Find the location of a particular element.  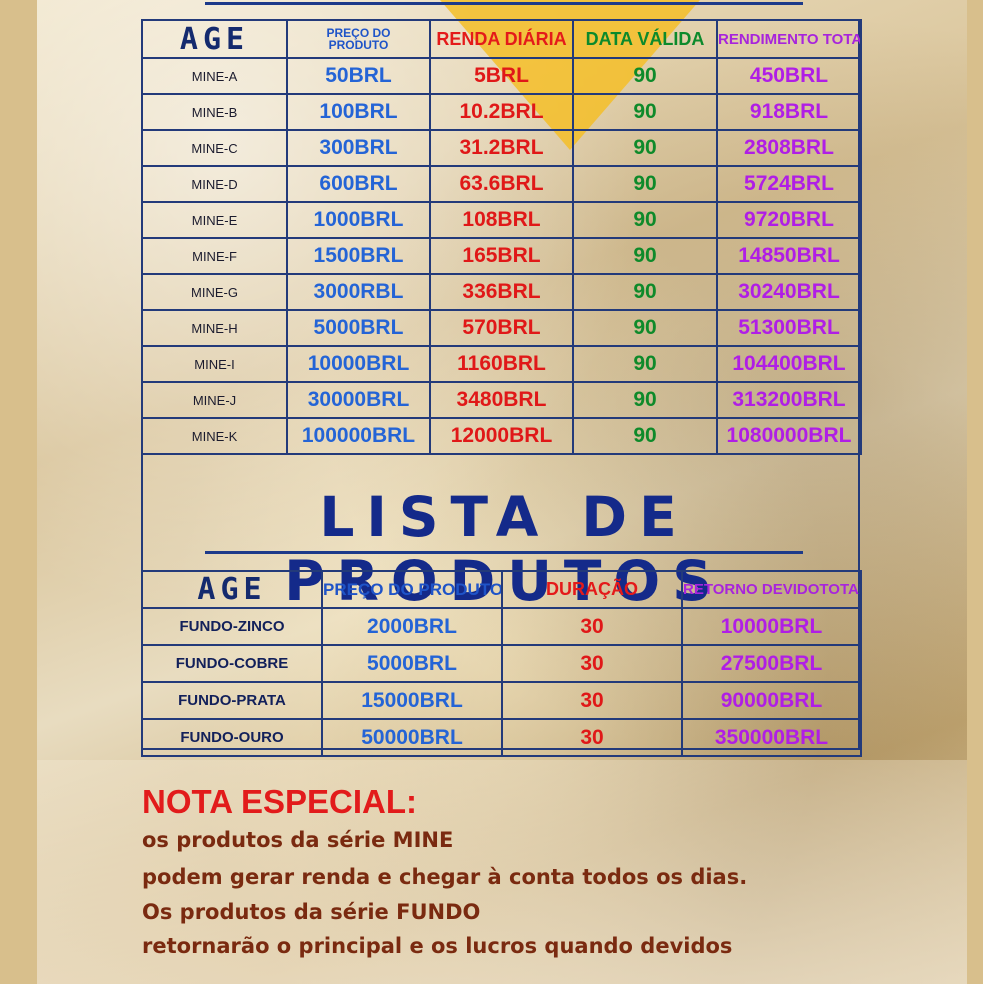

table-row: MINE-H 5000BRL 570BRL 90 51300BRL is located at coordinates (501, 328).